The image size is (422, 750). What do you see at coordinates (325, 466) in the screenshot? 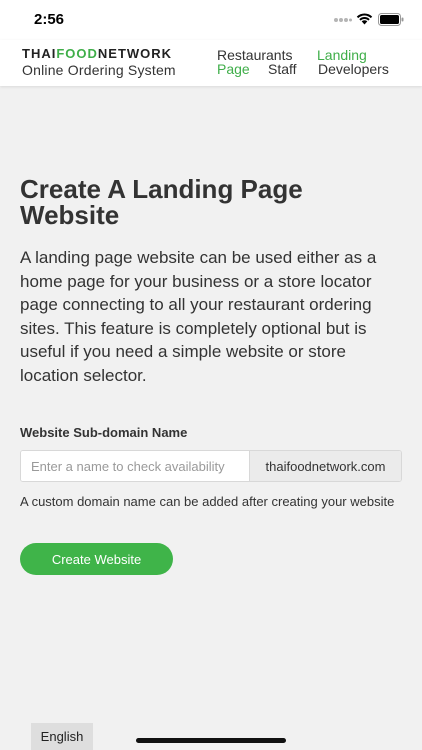
I see `domain-suffix: thaifoodnetwork.com` at bounding box center [325, 466].